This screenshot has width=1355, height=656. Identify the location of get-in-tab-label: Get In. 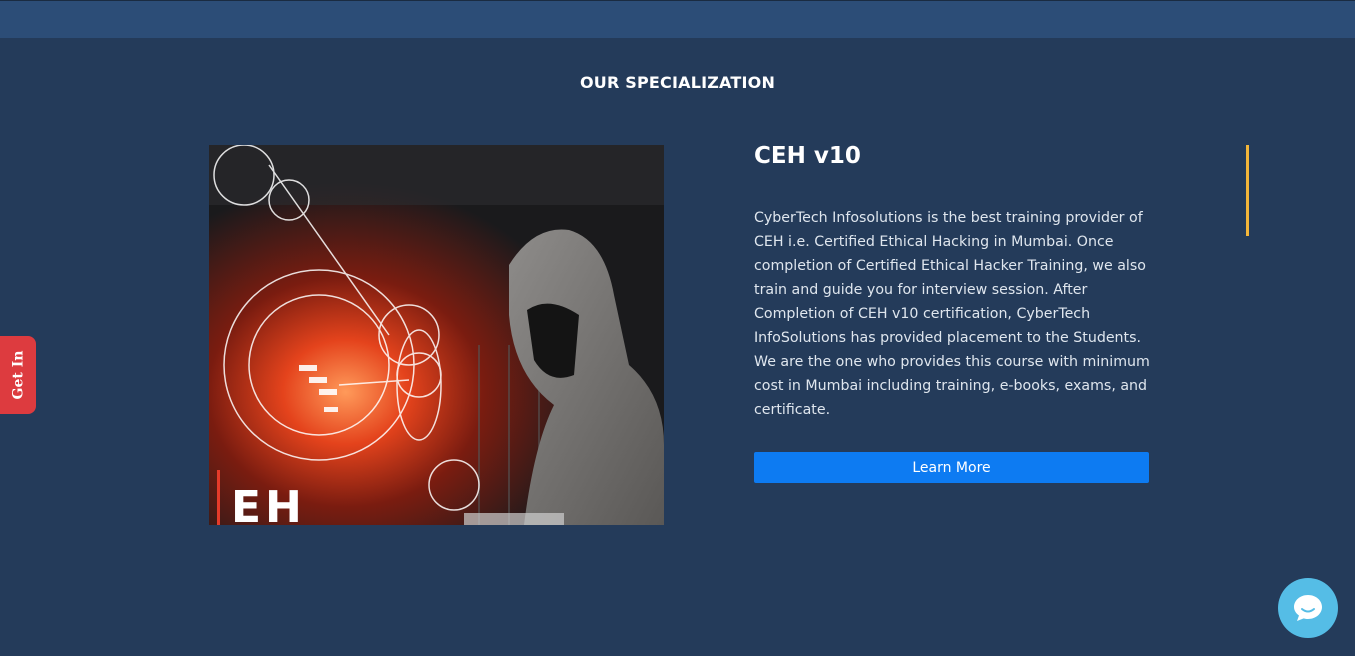
(18, 375).